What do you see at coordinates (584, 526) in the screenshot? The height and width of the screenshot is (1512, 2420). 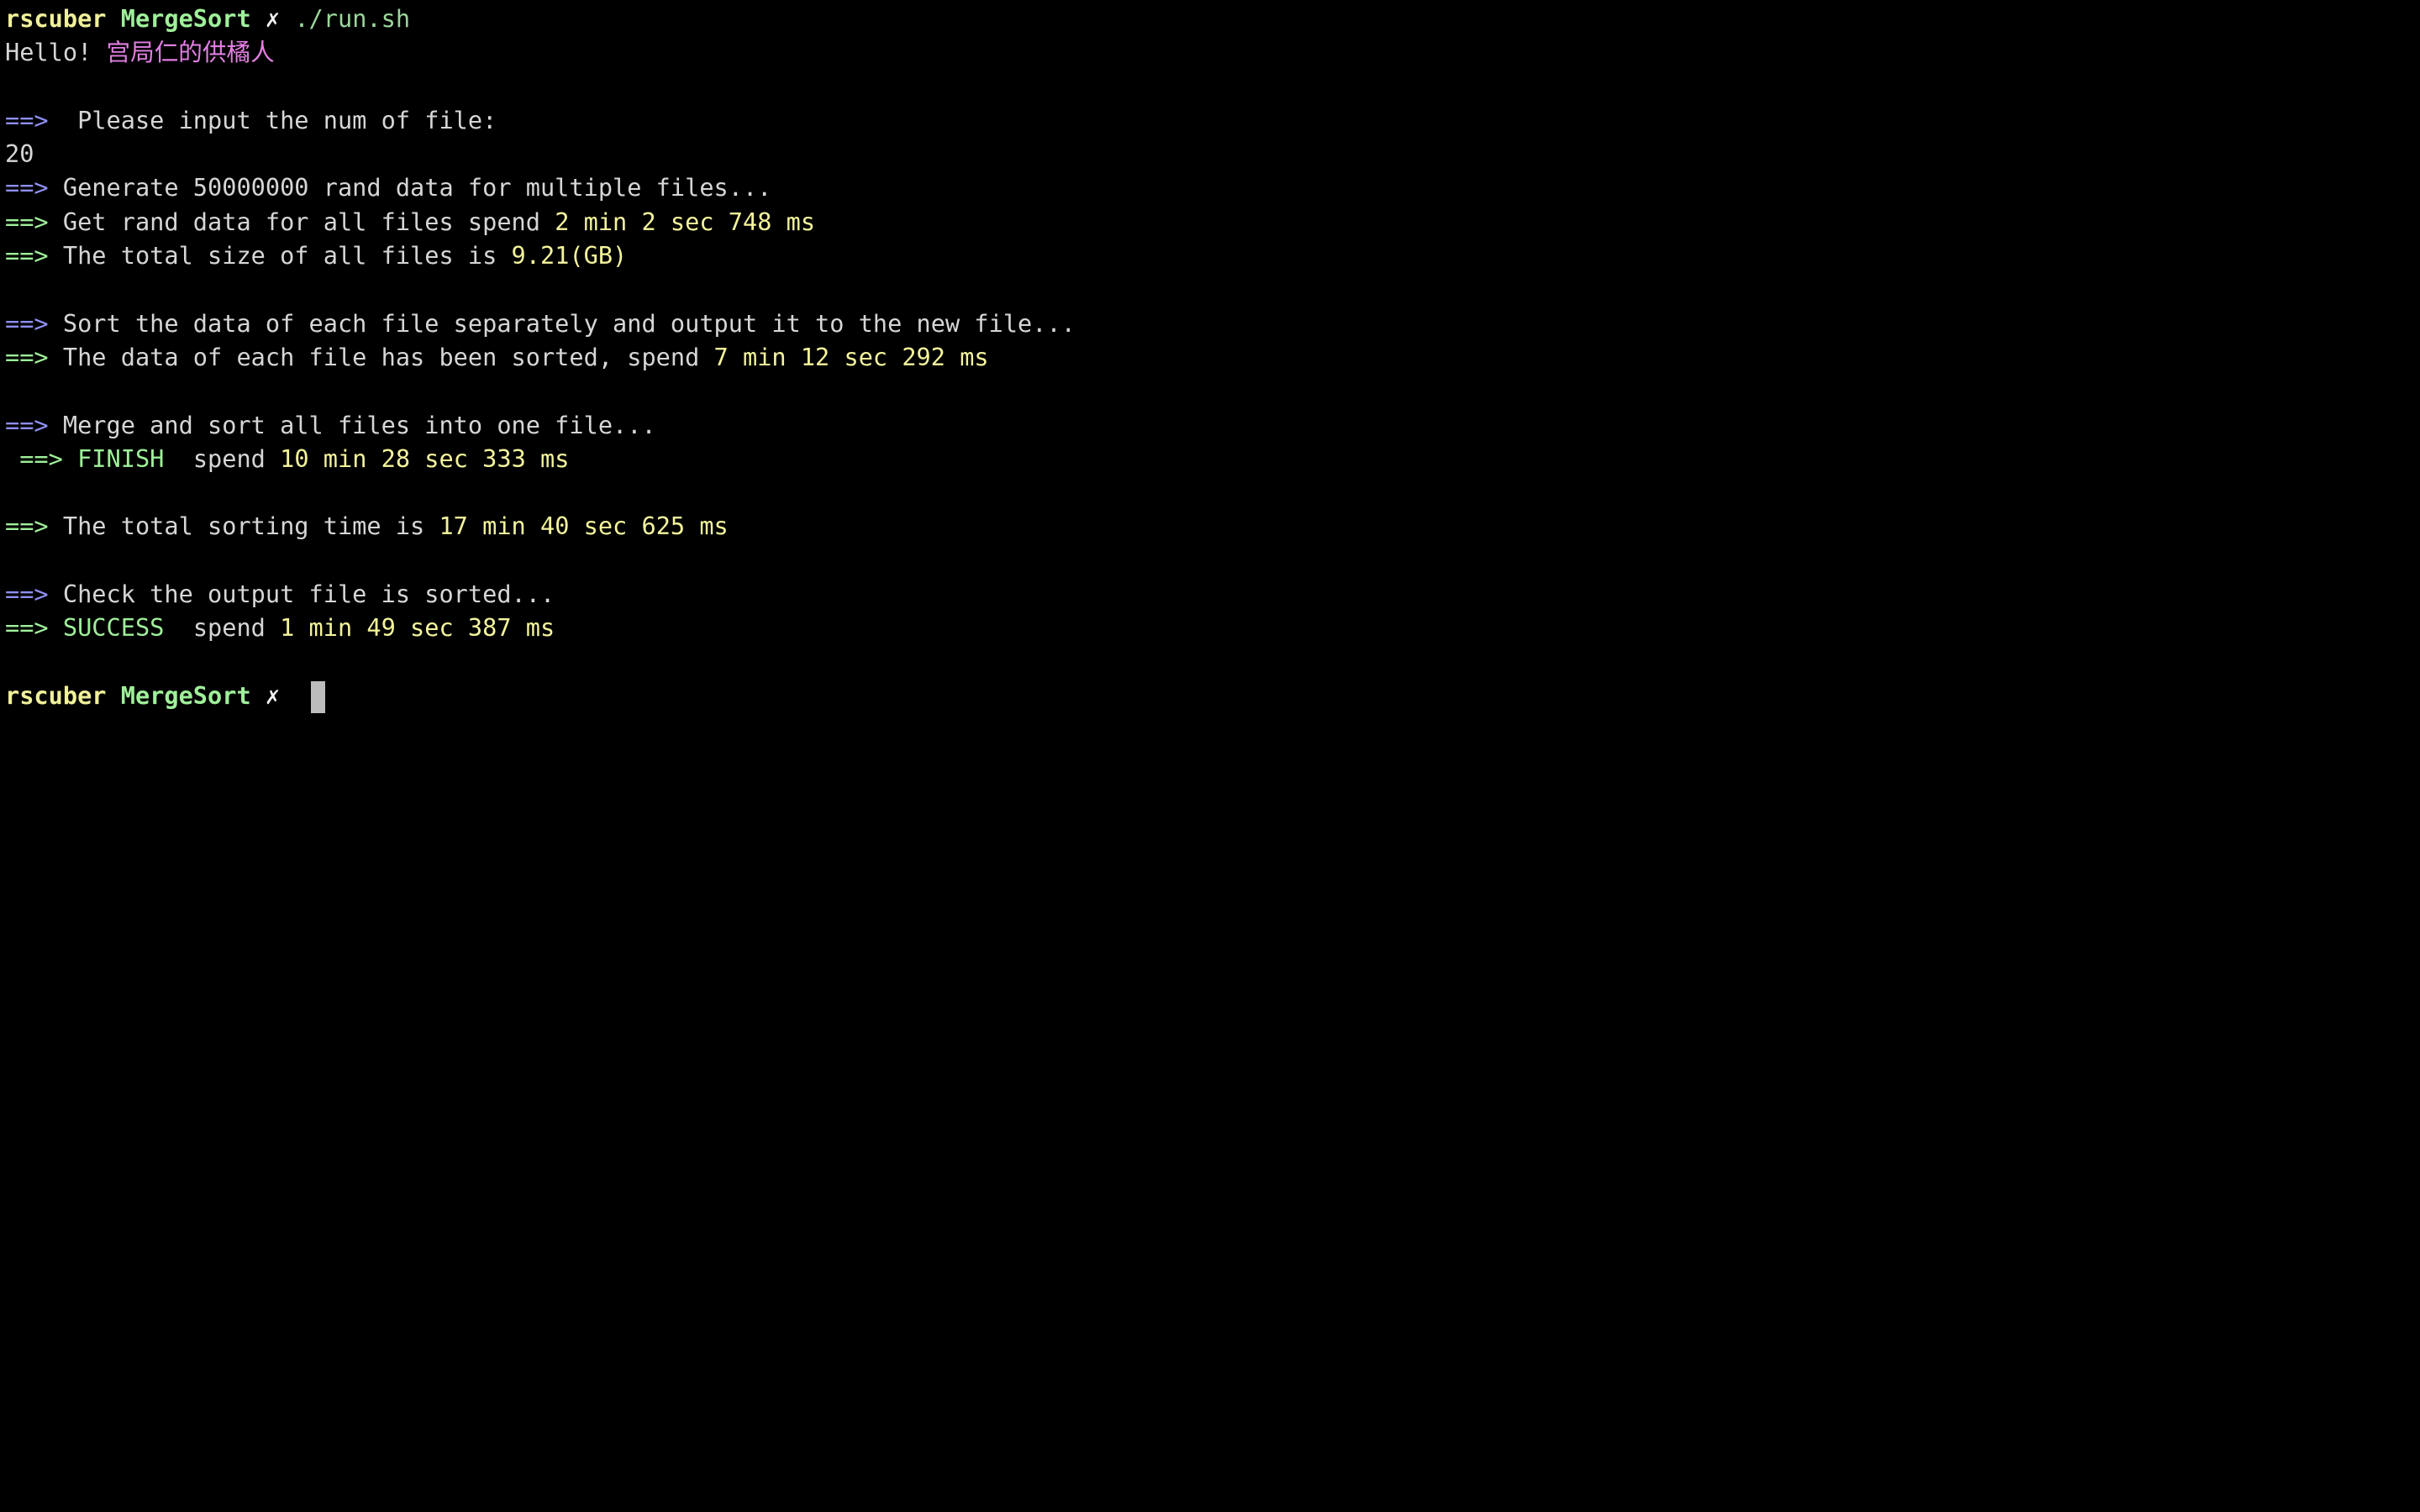 I see `total-sort-time: 17 min 40 sec 625 ms` at bounding box center [584, 526].